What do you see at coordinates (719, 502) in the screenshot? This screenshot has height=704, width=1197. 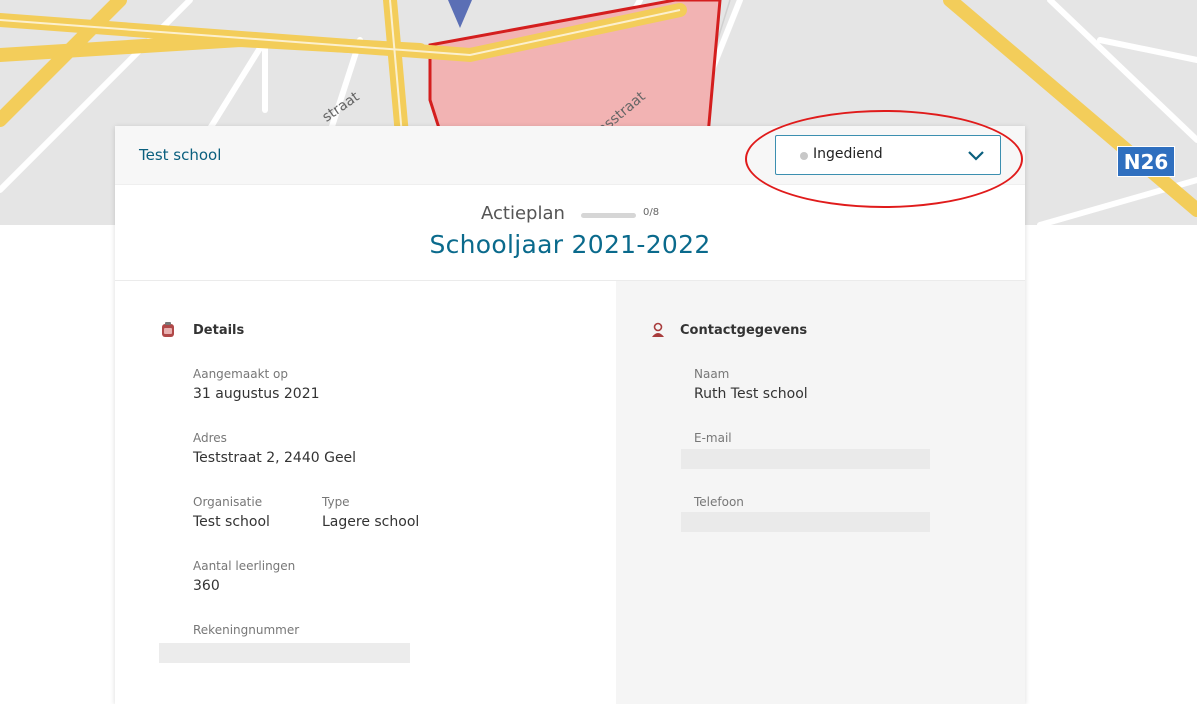 I see `phone-label: Telefoon` at bounding box center [719, 502].